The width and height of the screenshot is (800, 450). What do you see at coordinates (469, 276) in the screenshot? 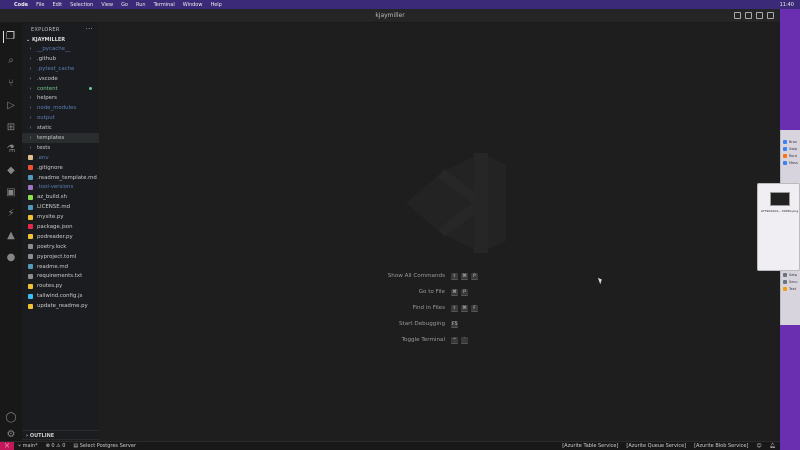
I see `shortcut-row: Show All Commands ⇧ ⌘ P` at bounding box center [469, 276].